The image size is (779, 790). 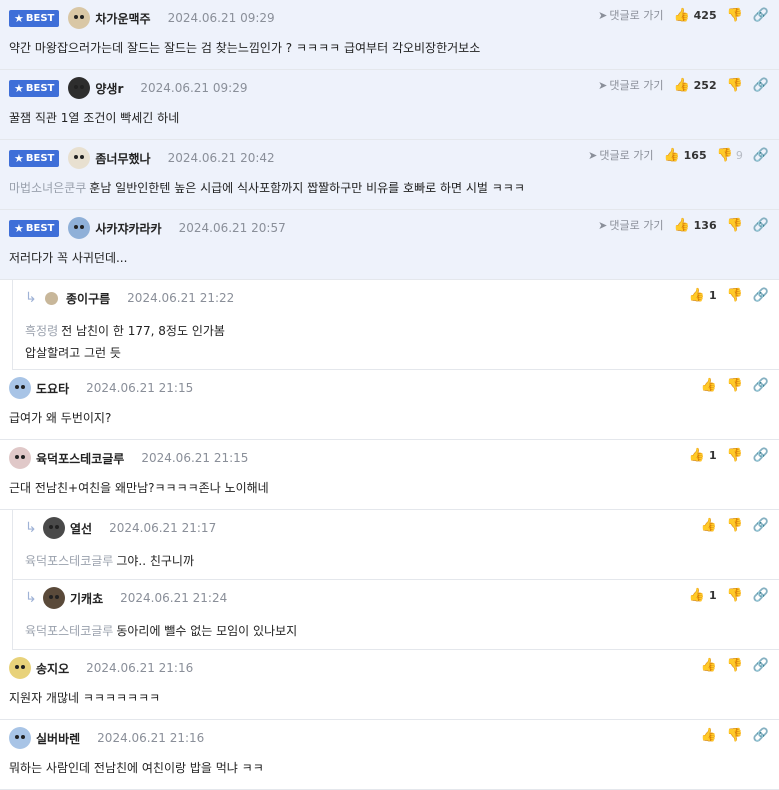 What do you see at coordinates (19, 88) in the screenshot?
I see `star-icon: ★` at bounding box center [19, 88].